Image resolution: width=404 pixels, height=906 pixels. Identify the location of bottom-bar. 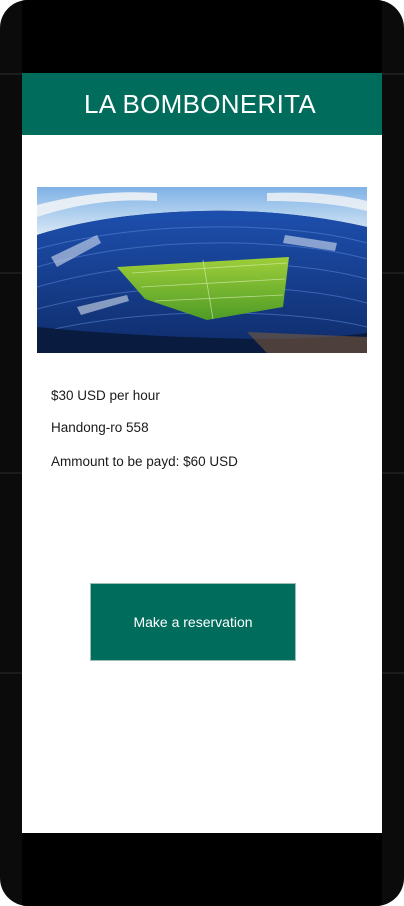
(202, 869).